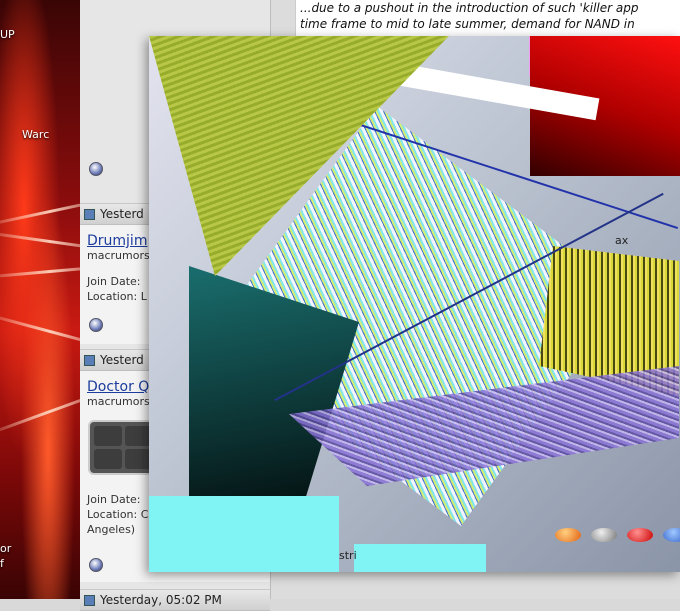  What do you see at coordinates (35, 134) in the screenshot?
I see `desktop-icon-label: Warc` at bounding box center [35, 134].